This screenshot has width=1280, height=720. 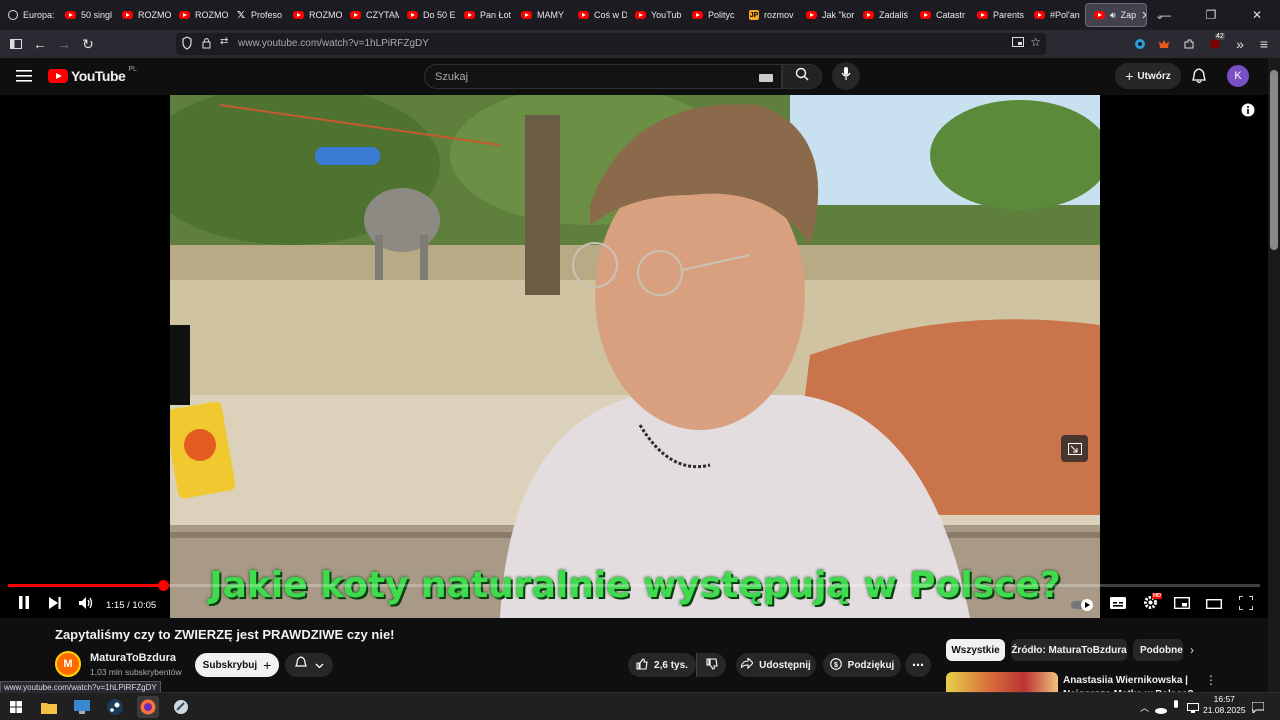 I want to click on fox-extension-icon, so click(x=1164, y=44).